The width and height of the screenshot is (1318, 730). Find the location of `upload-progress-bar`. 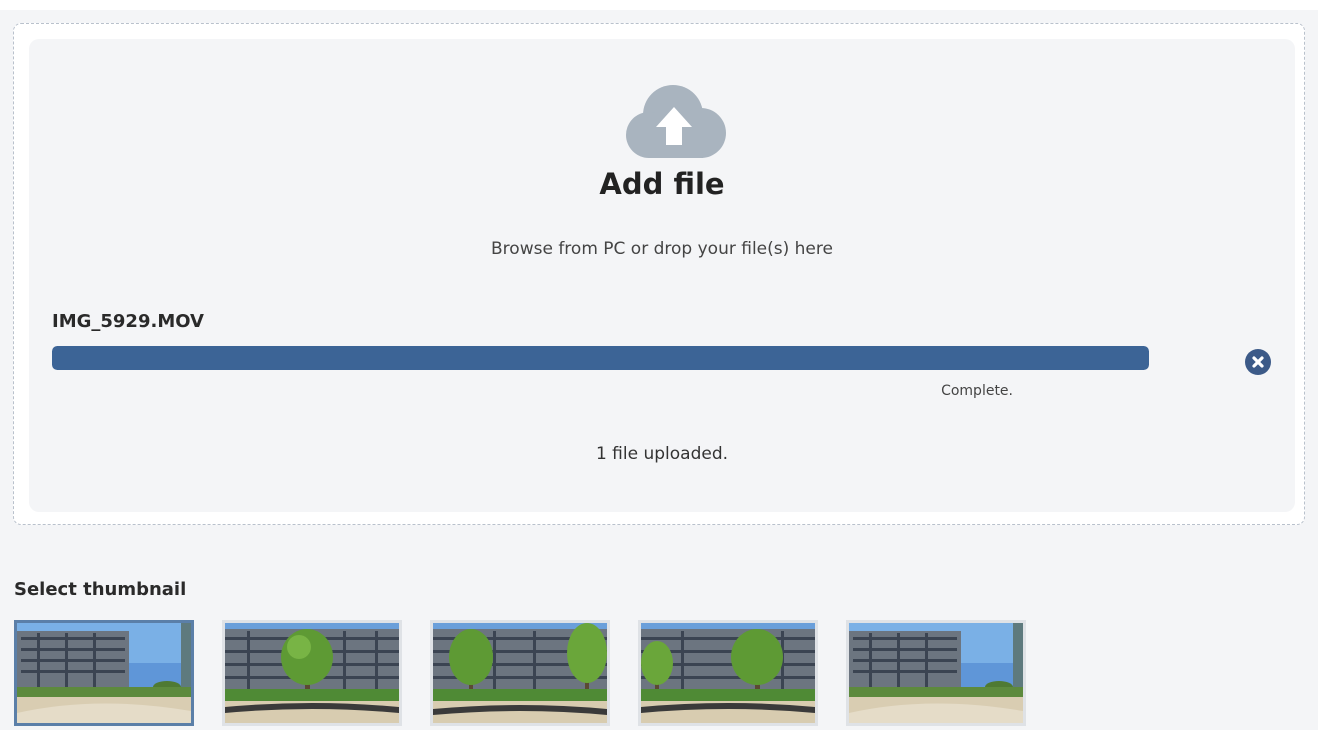

upload-progress-bar is located at coordinates (600, 358).